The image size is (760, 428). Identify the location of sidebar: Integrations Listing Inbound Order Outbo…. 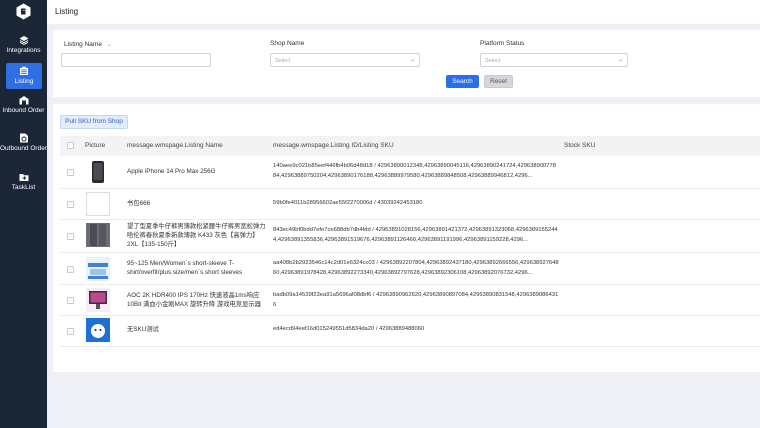
(23, 214).